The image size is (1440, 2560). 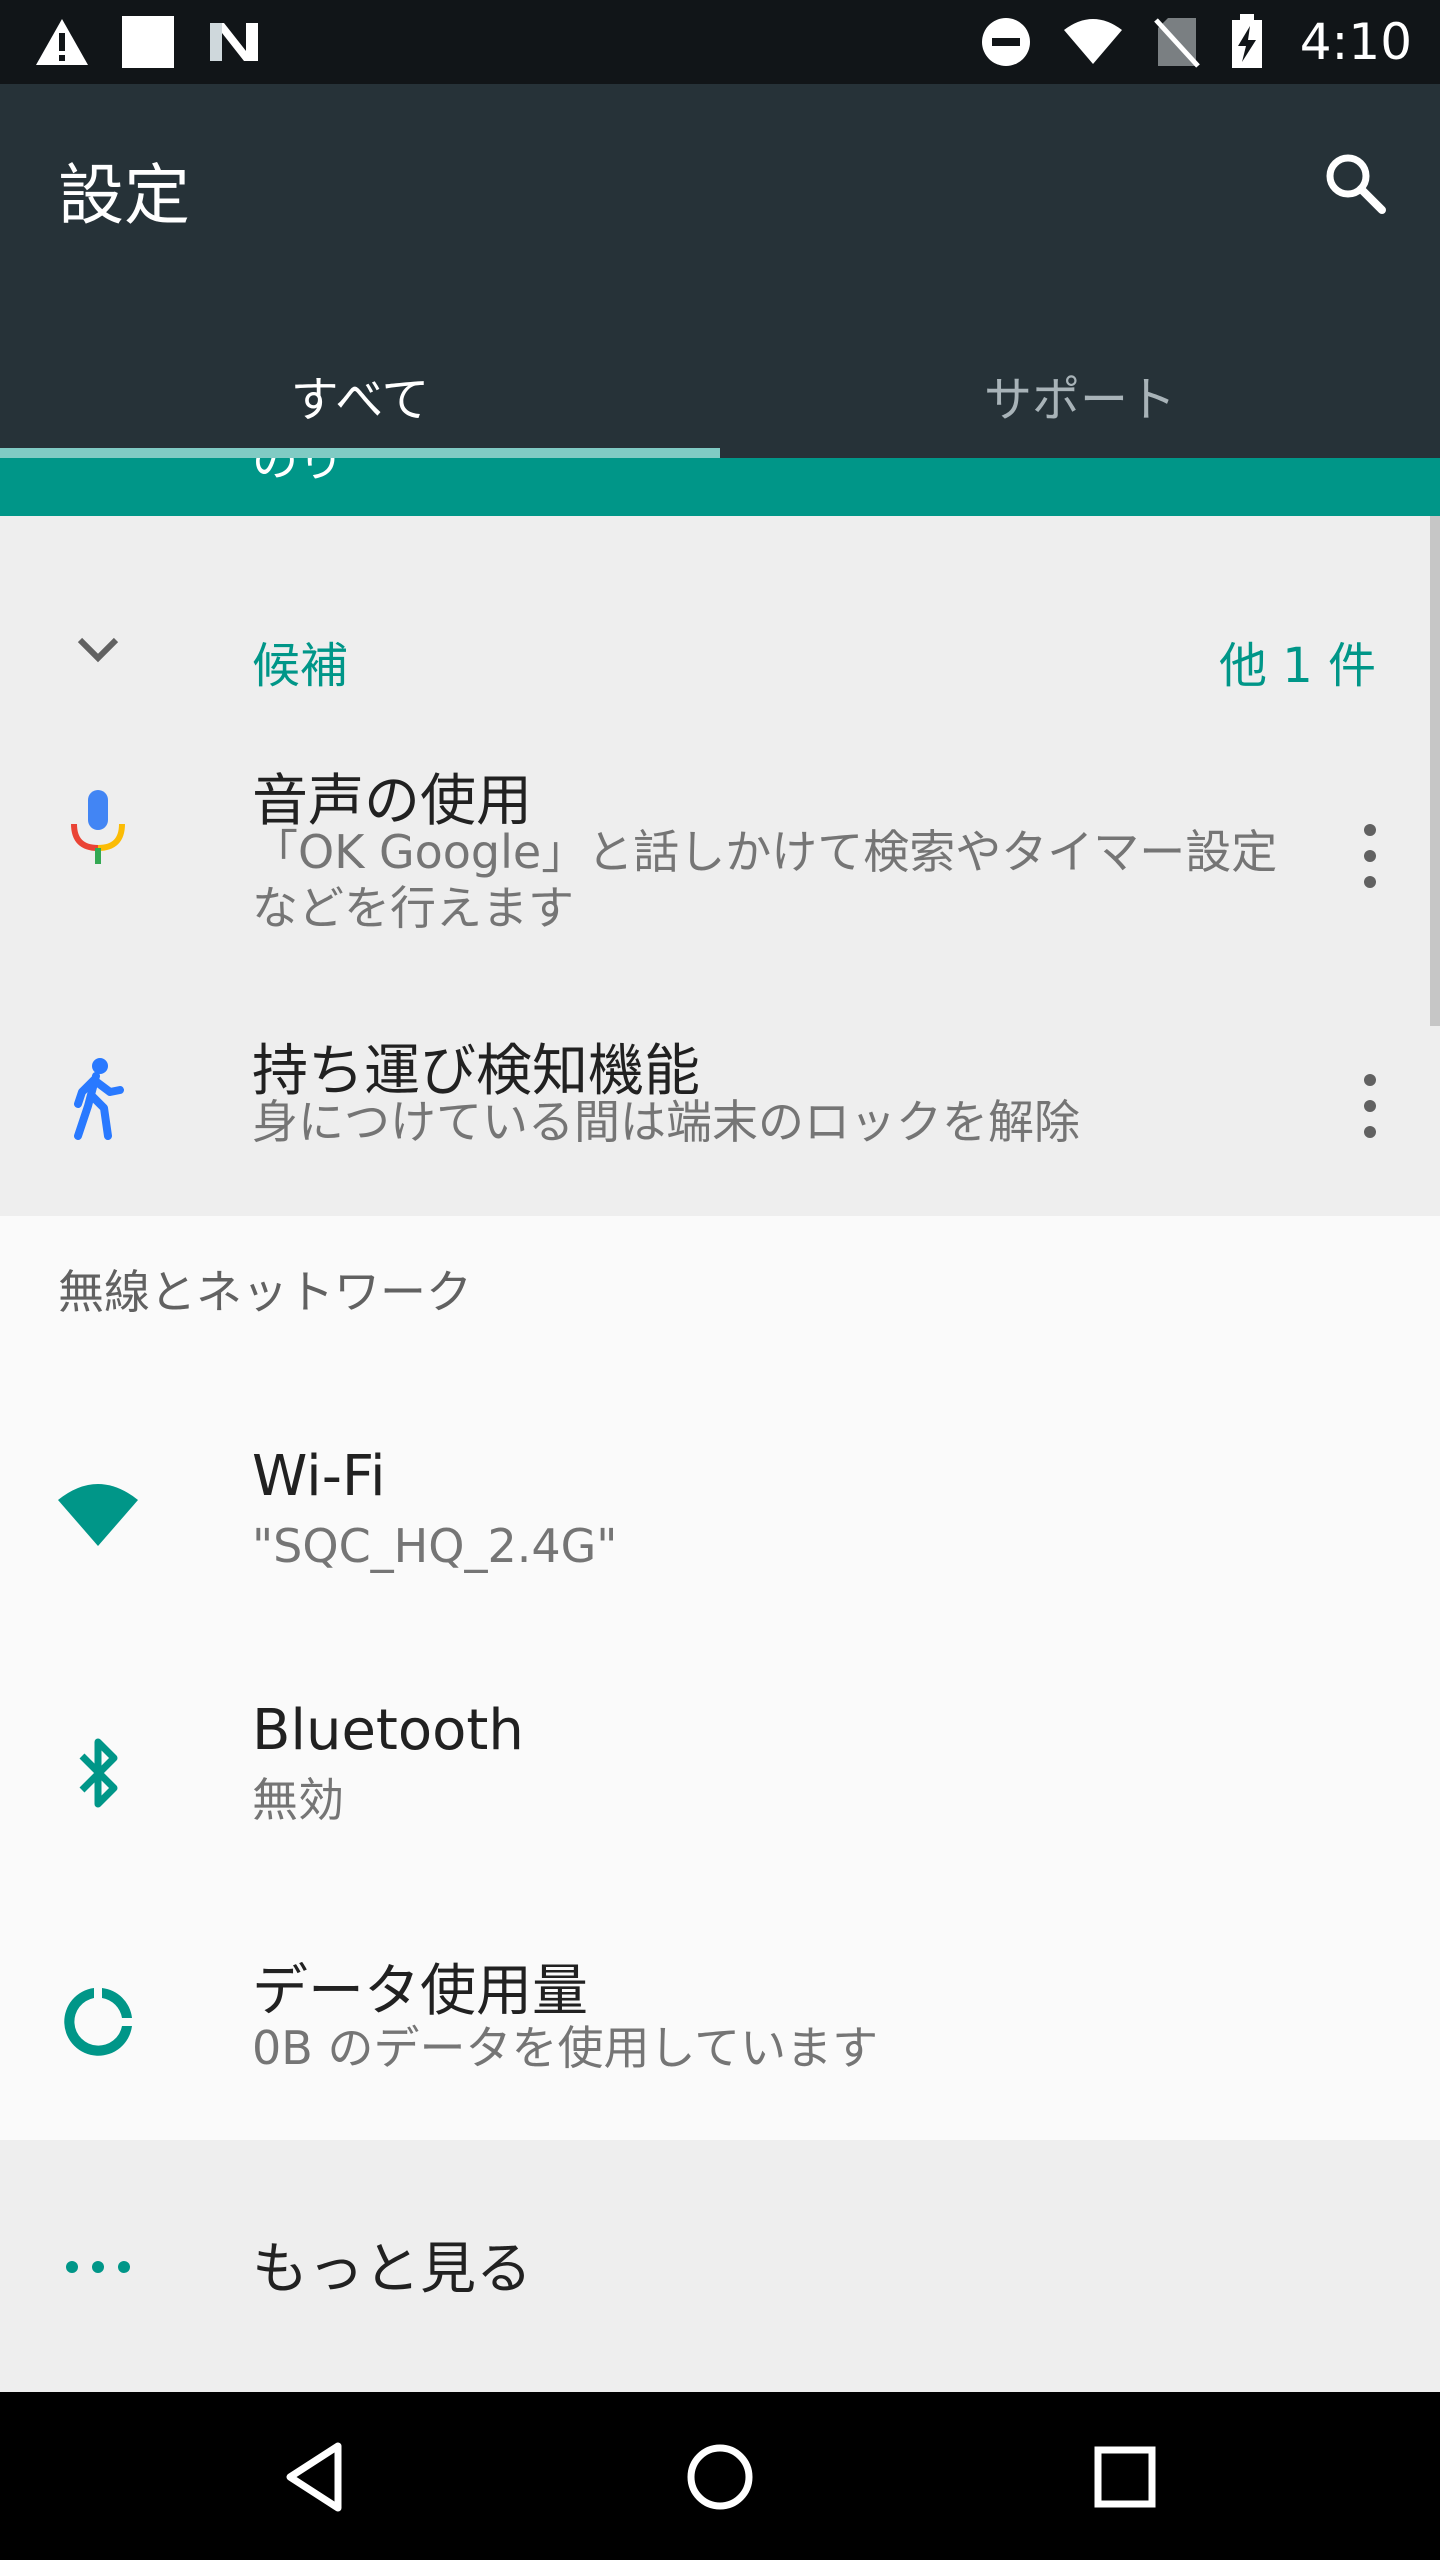 What do you see at coordinates (98, 827) in the screenshot?
I see `microphone-icon` at bounding box center [98, 827].